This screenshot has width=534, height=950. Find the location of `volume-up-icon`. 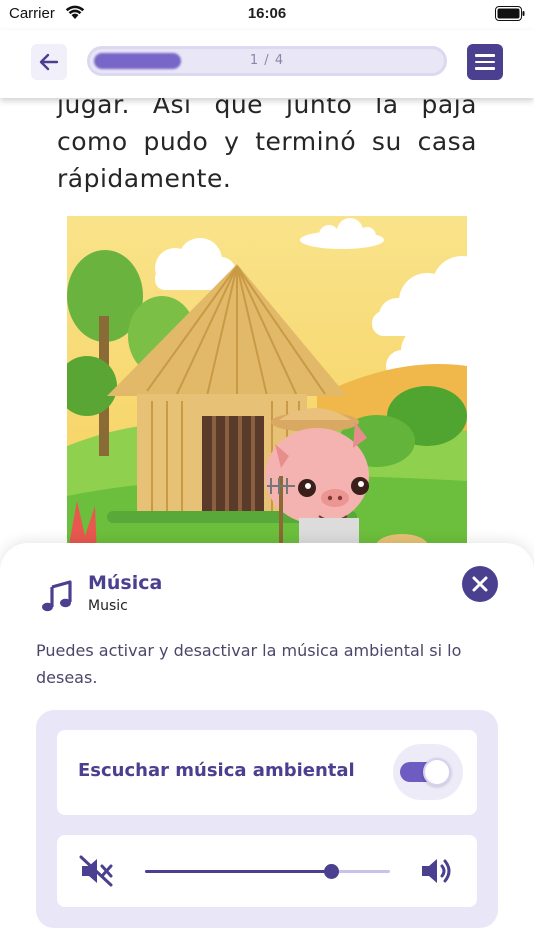

volume-up-icon is located at coordinates (437, 871).